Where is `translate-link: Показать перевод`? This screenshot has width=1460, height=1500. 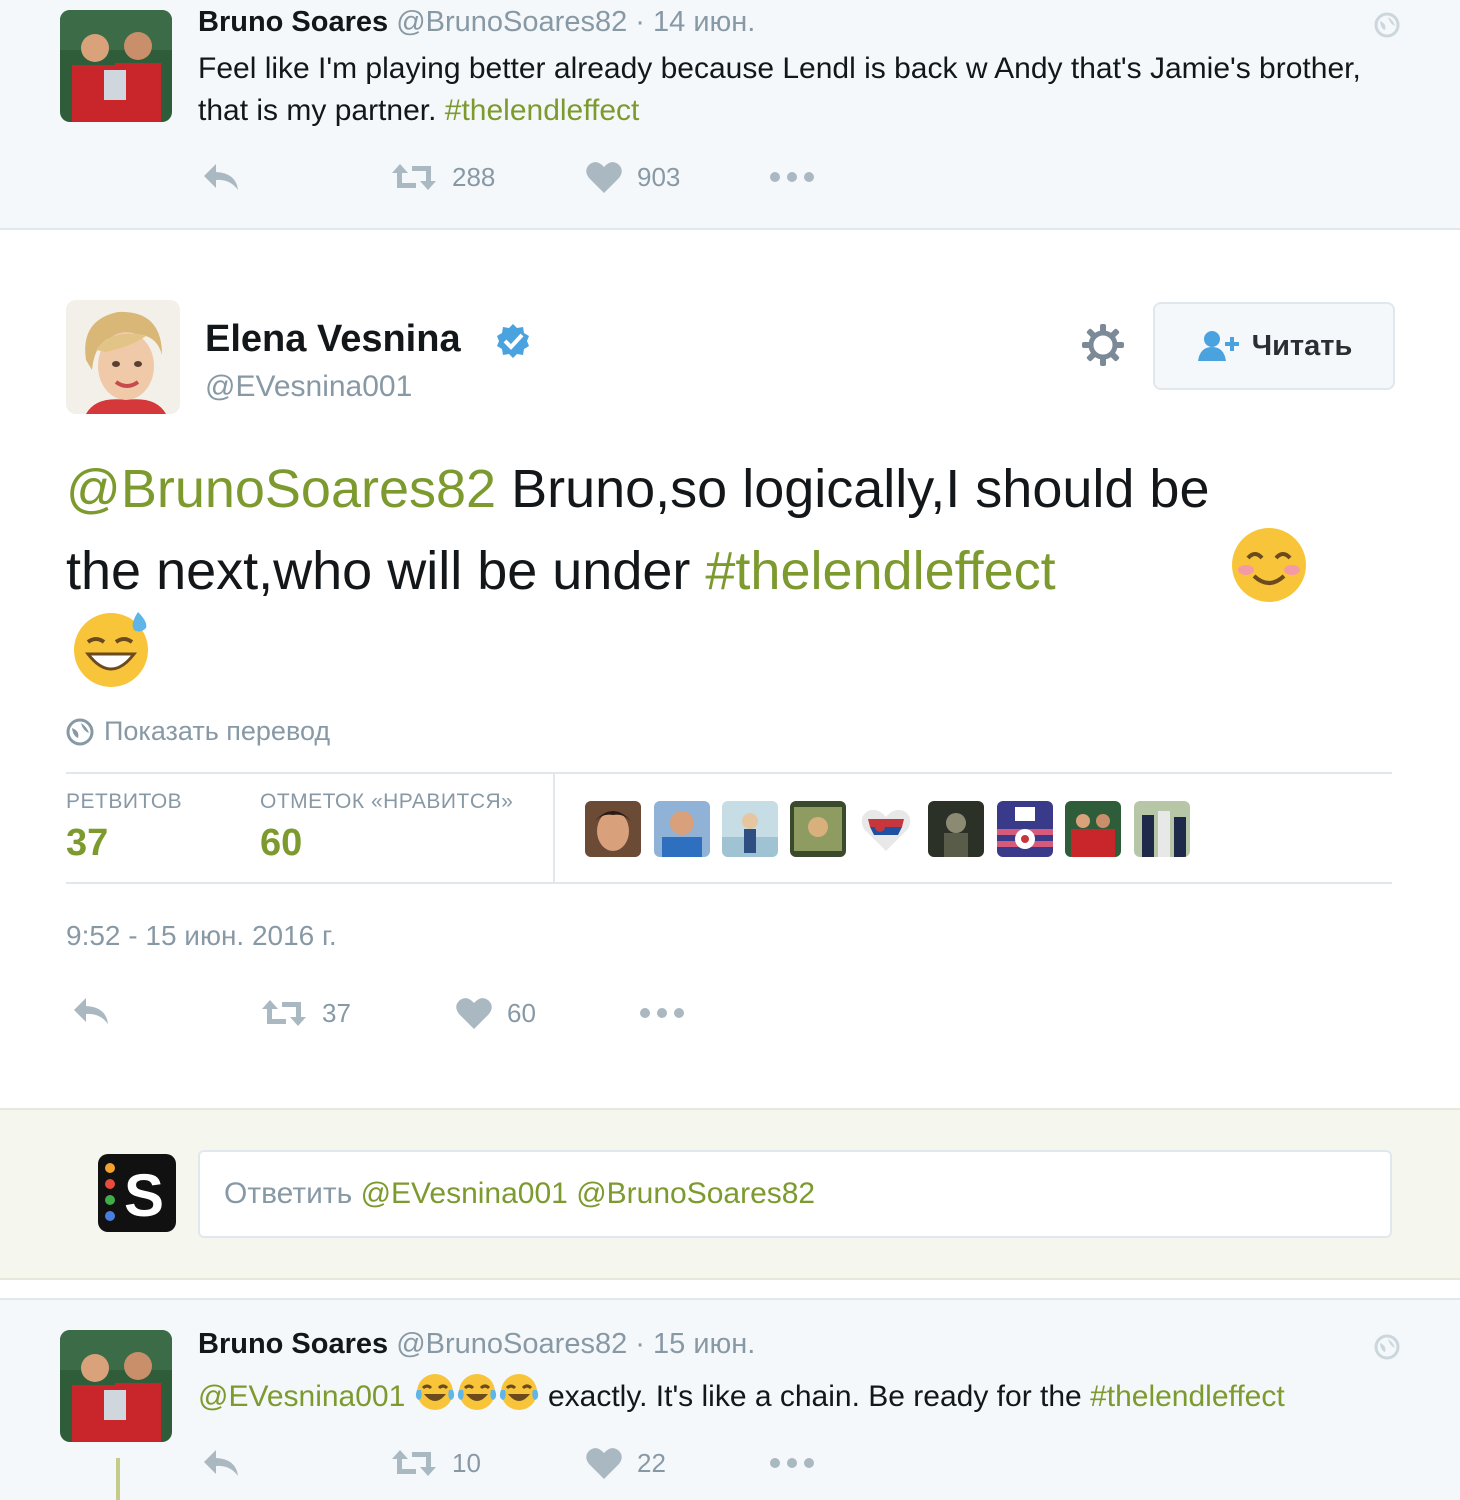
translate-link: Показать перевод is located at coordinates (198, 731).